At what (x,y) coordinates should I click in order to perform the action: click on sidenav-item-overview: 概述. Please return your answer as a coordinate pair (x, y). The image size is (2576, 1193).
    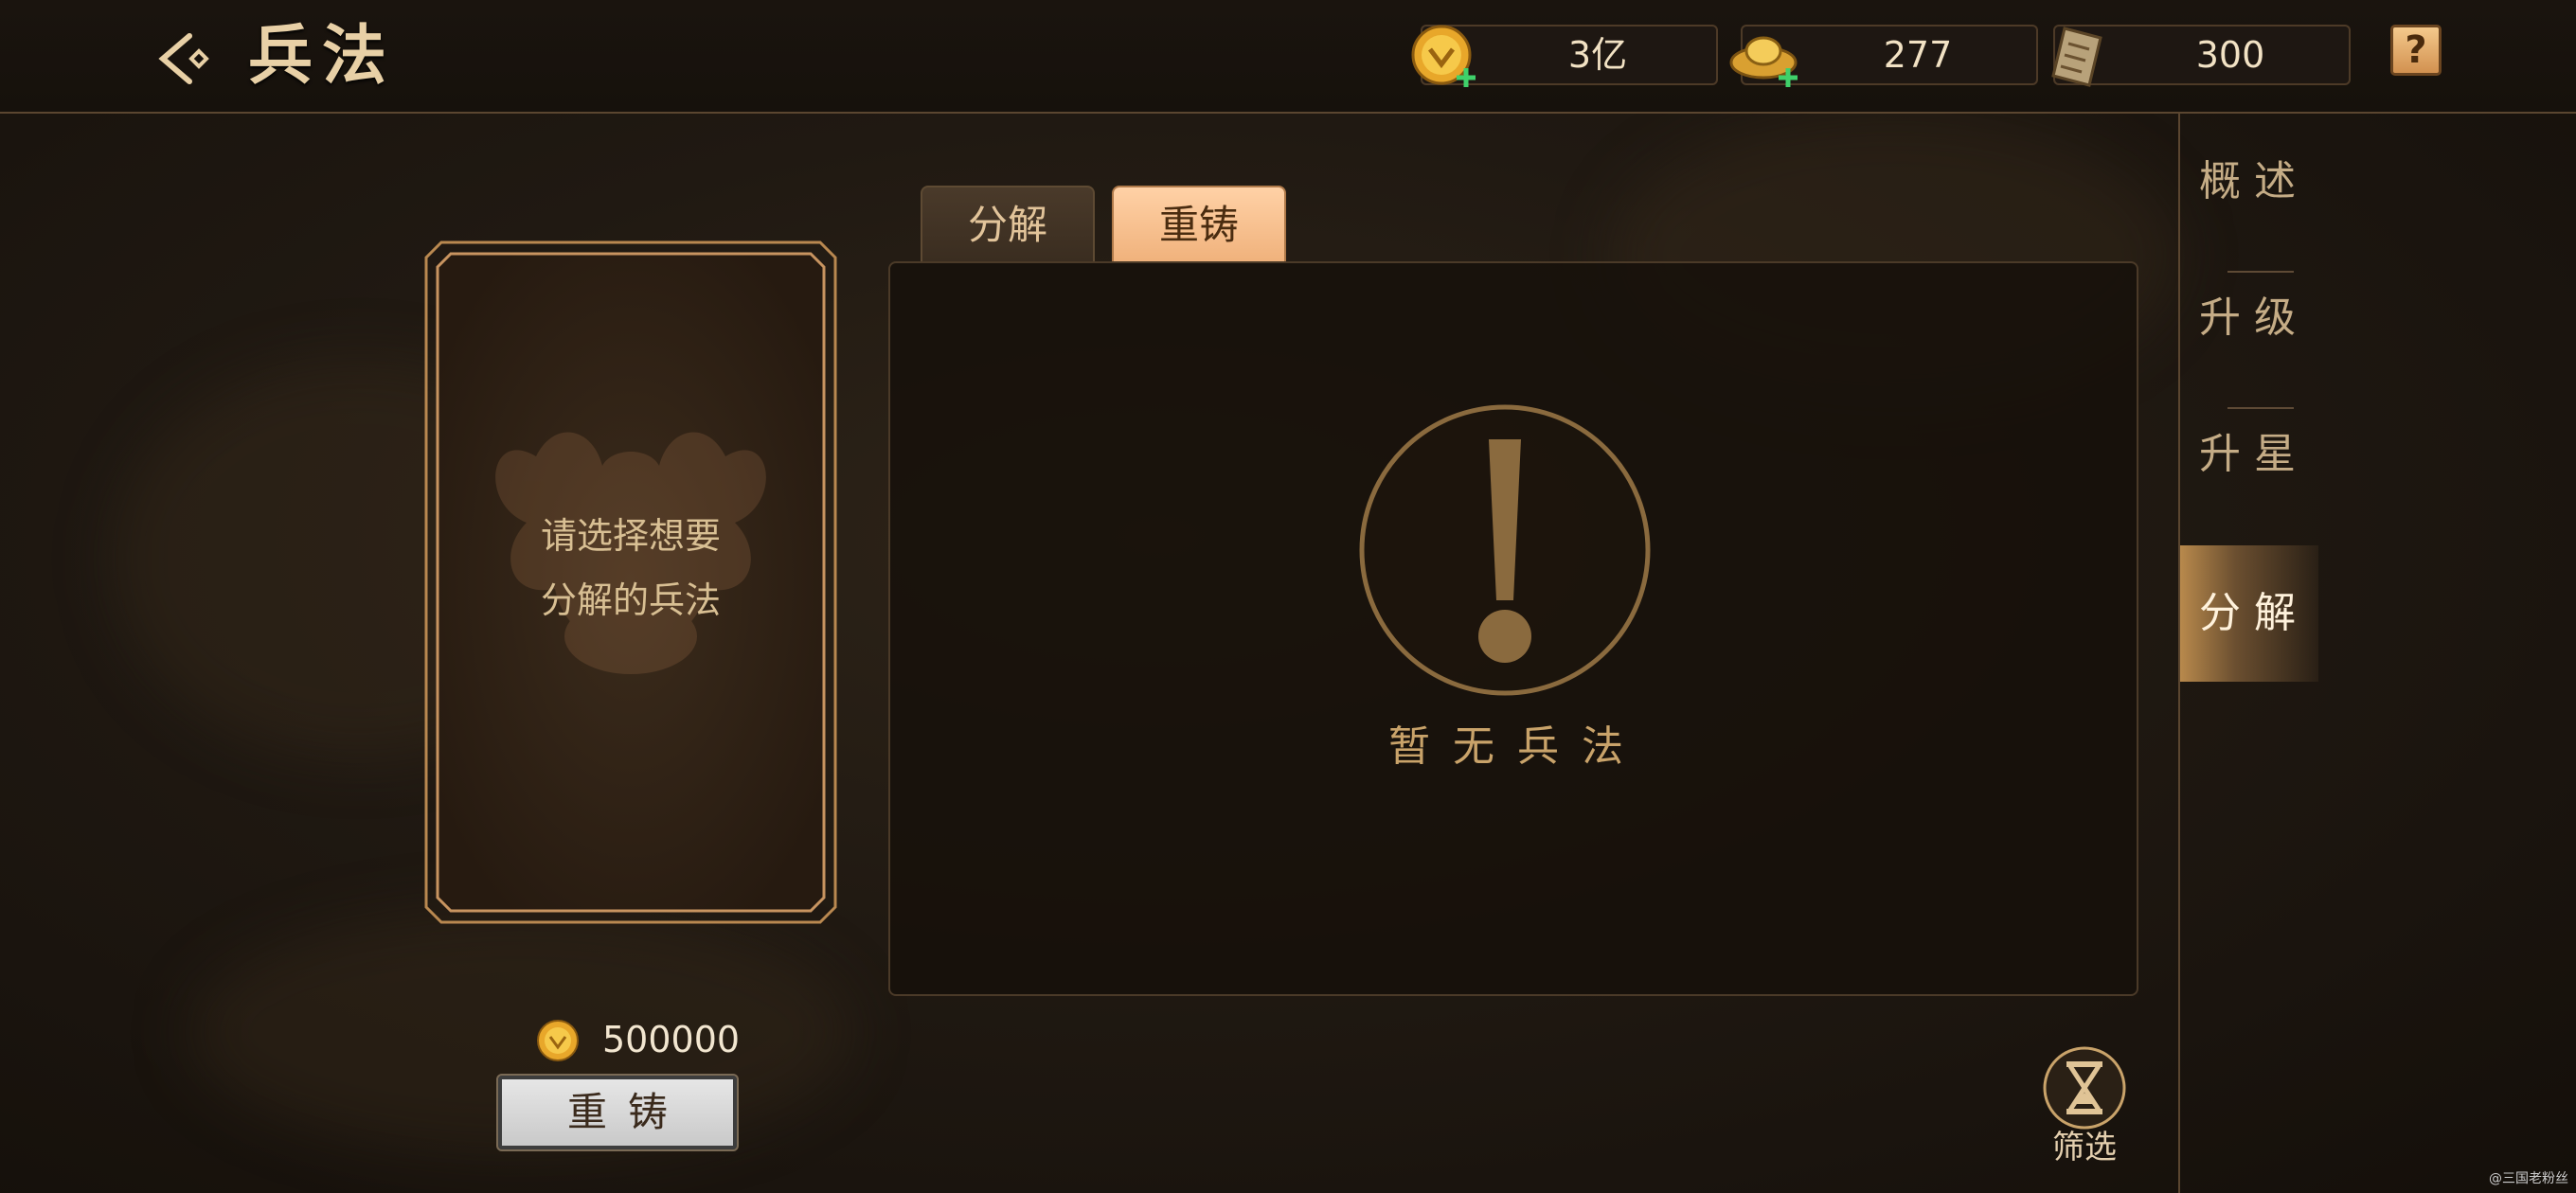
    Looking at the image, I should click on (2249, 182).